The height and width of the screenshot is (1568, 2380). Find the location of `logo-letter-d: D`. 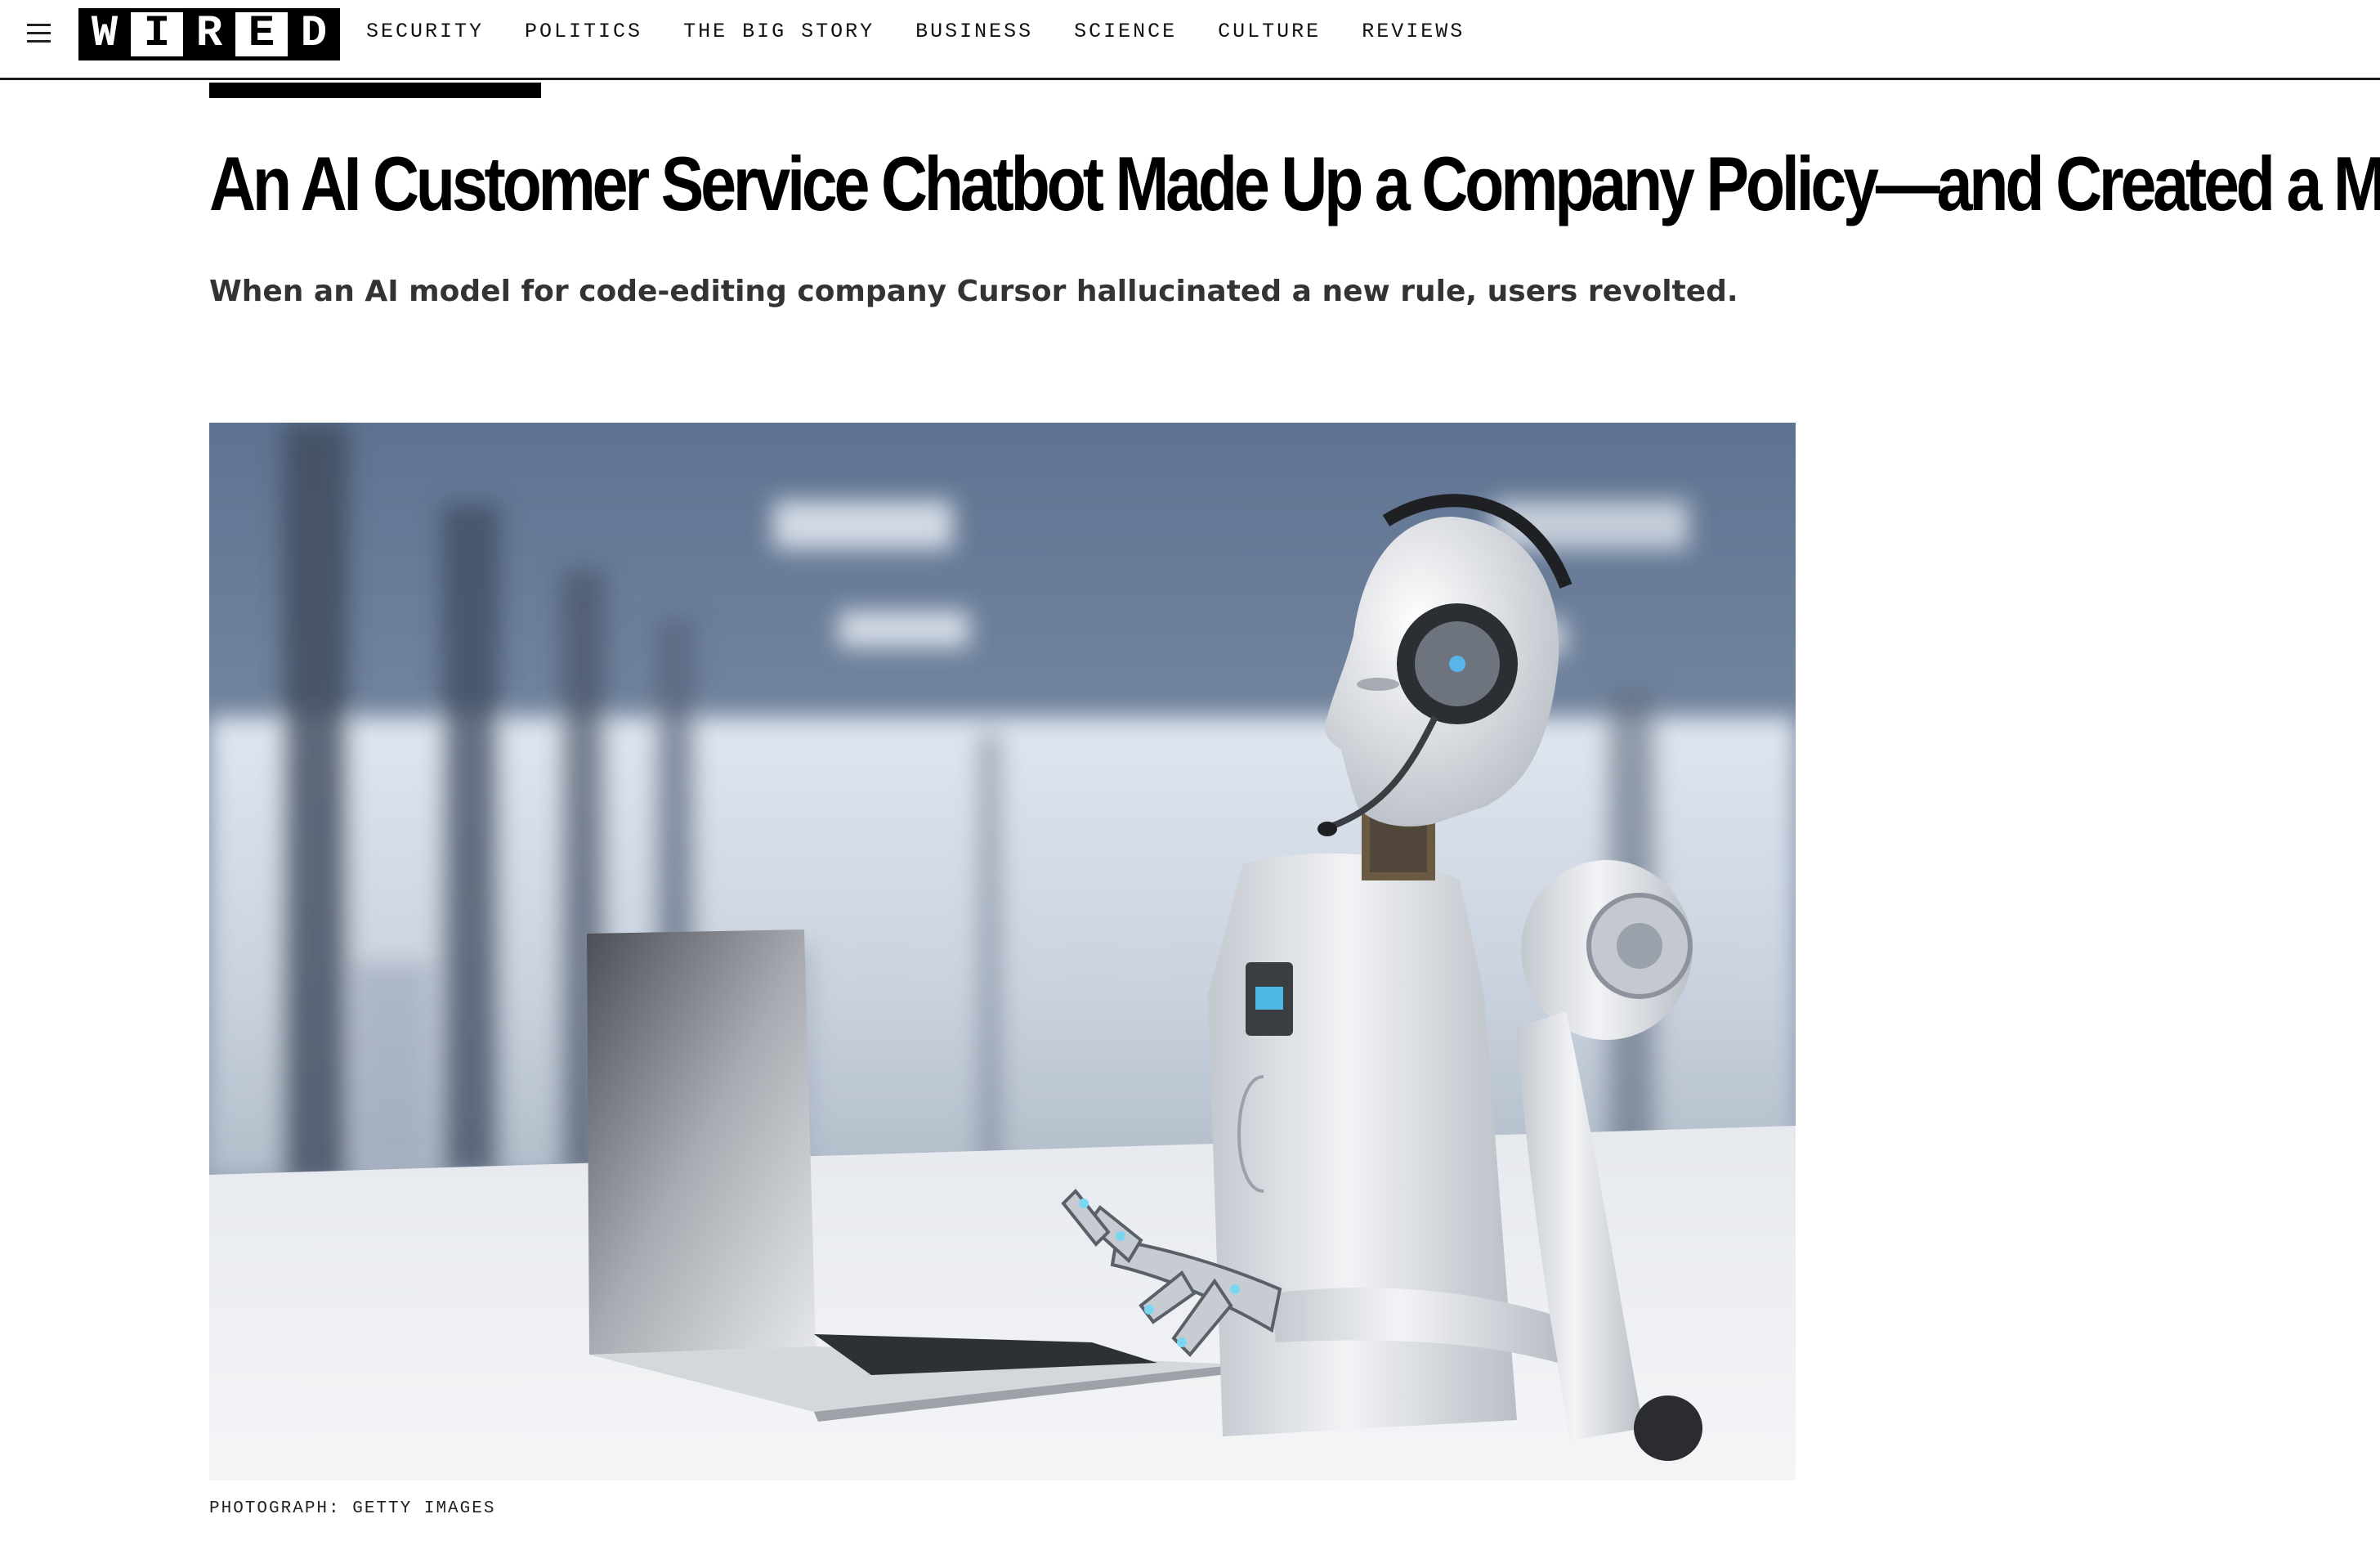

logo-letter-d: D is located at coordinates (314, 34).